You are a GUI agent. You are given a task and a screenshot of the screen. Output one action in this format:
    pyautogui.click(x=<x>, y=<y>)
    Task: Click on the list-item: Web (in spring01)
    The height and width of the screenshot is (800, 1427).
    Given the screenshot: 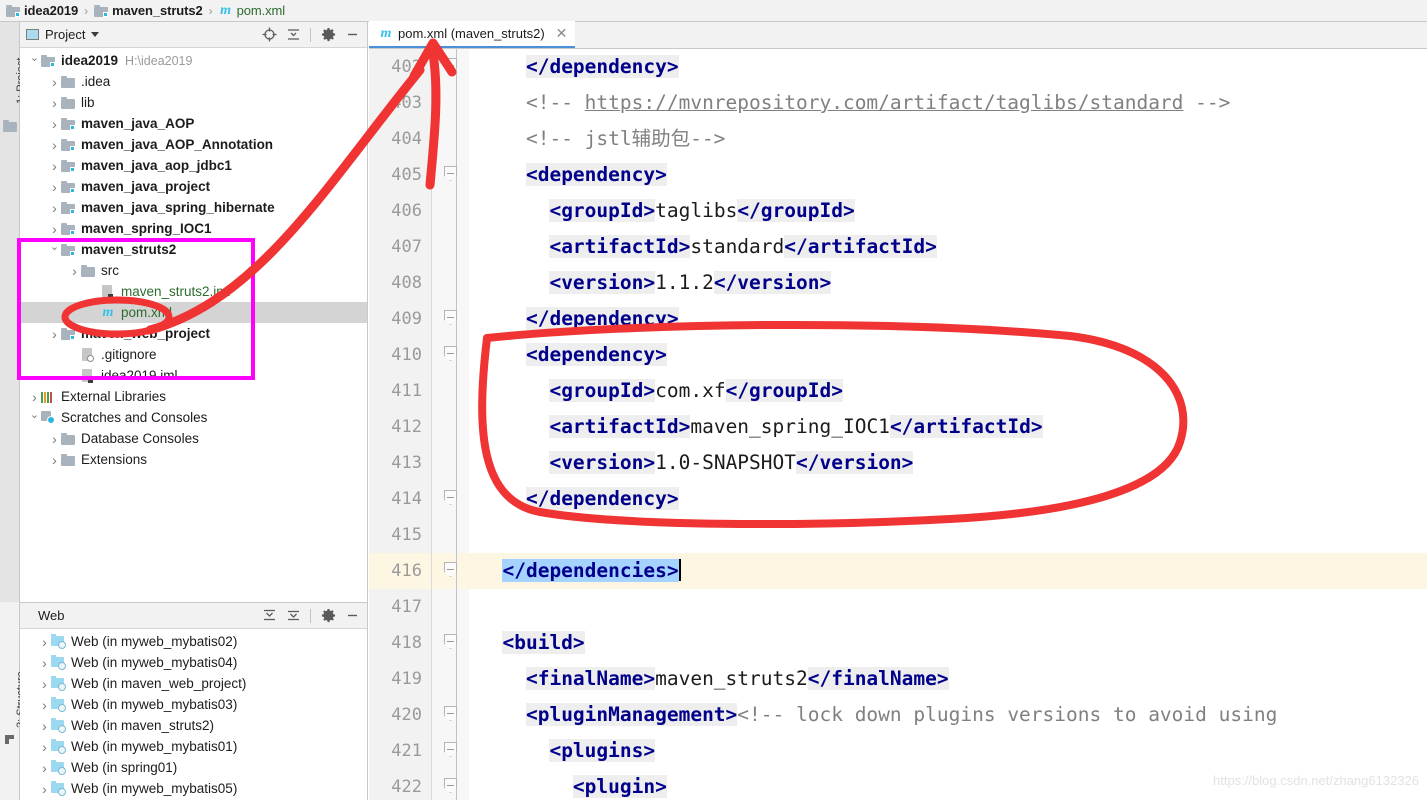 What is the action you would take?
    pyautogui.click(x=193, y=767)
    